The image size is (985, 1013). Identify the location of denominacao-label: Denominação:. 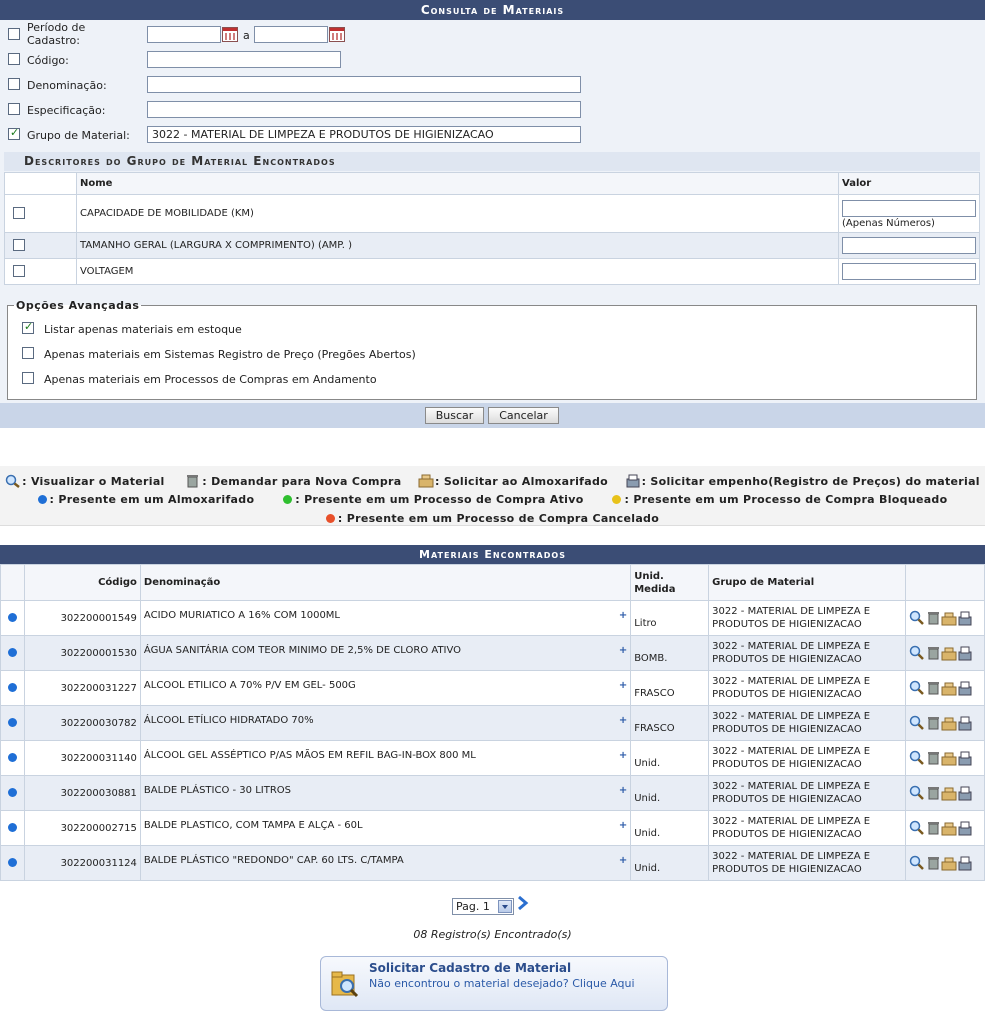
(67, 85).